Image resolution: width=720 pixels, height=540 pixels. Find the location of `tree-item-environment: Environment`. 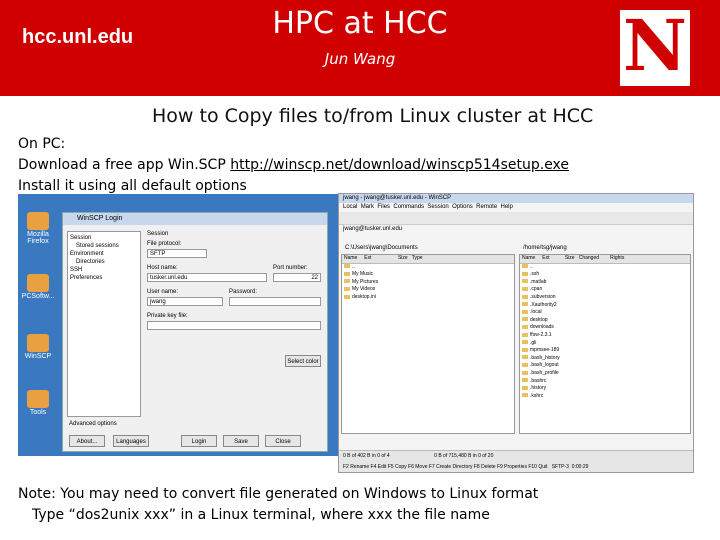

tree-item-environment: Environment is located at coordinates (104, 254).